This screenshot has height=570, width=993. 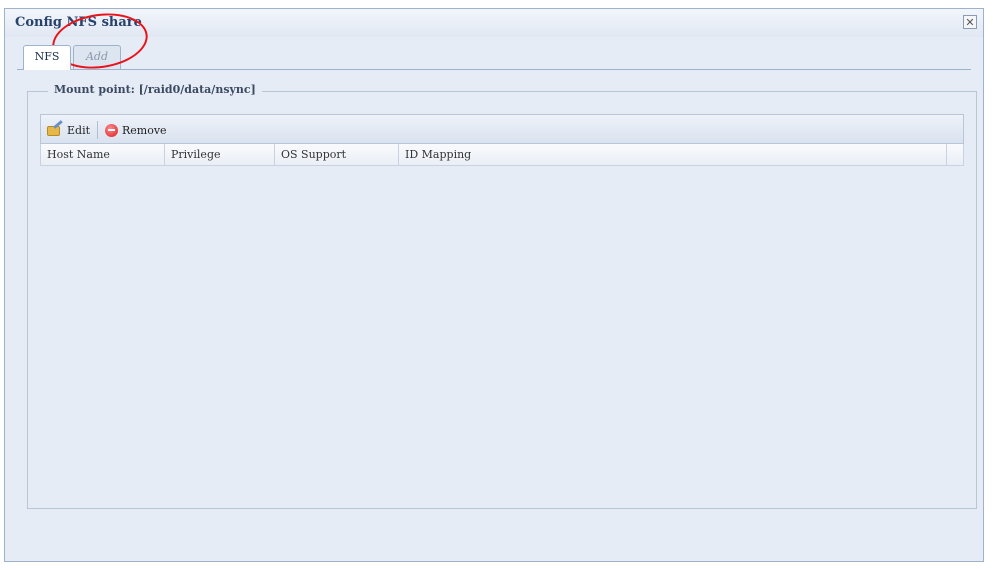 I want to click on remove-button: Remove, so click(x=136, y=130).